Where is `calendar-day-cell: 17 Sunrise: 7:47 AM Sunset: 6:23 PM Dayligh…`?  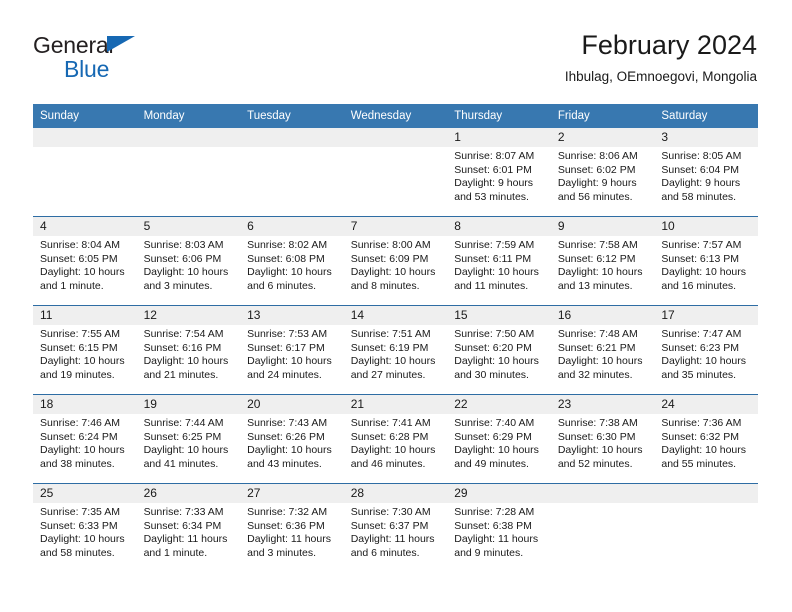
calendar-day-cell: 17 Sunrise: 7:47 AM Sunset: 6:23 PM Dayligh… is located at coordinates (706, 350).